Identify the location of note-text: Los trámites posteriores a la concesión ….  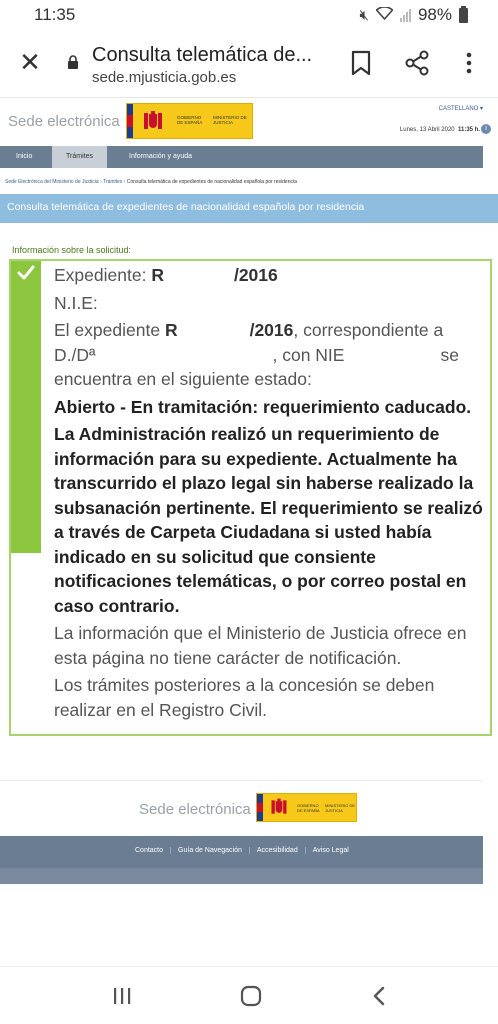
(244, 697).